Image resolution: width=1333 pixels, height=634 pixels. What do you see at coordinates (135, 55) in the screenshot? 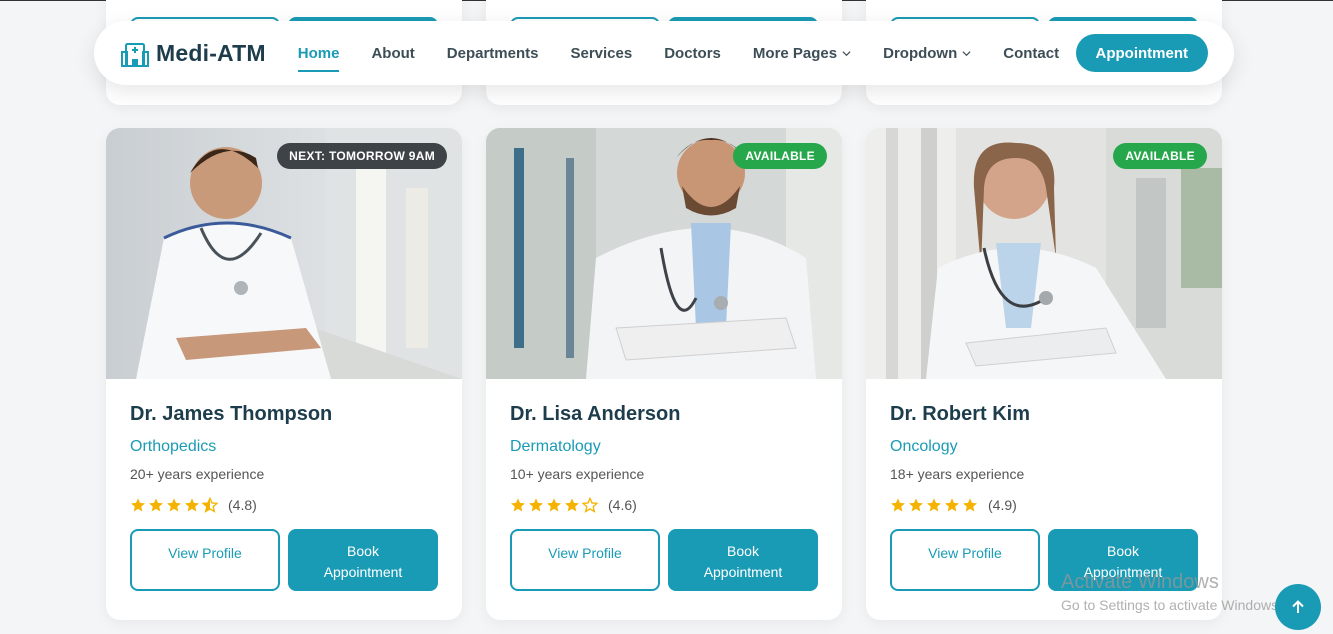
I see `hospital-icon` at bounding box center [135, 55].